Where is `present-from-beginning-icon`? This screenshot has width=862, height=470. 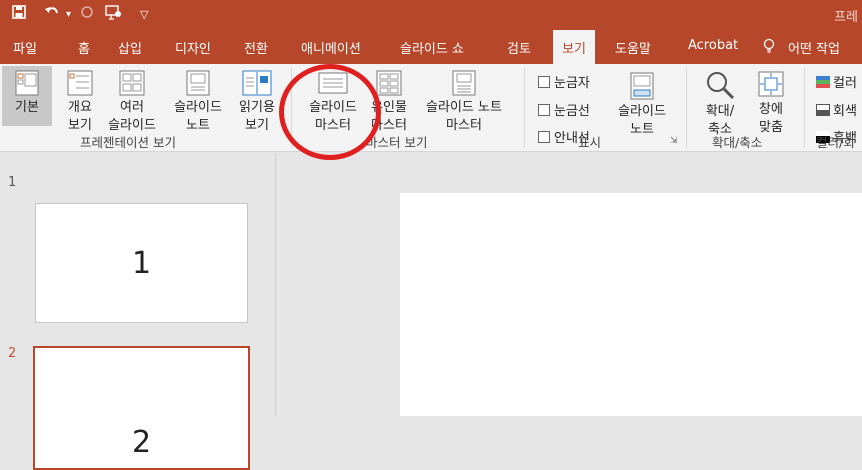
present-from-beginning-icon is located at coordinates (114, 14).